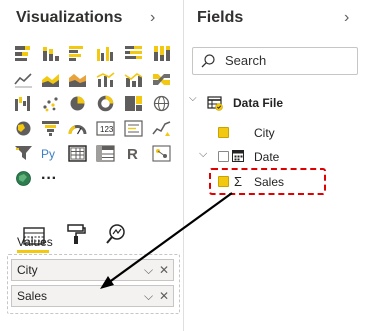  I want to click on analytics-tab, so click(116, 236).